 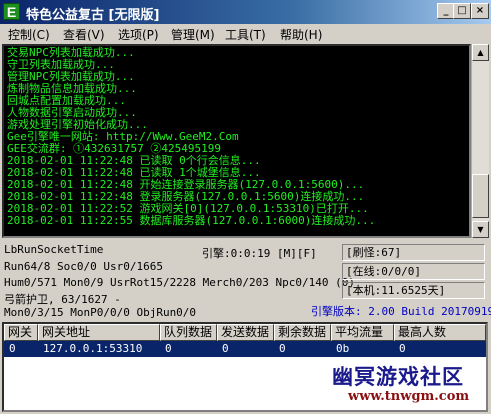 What do you see at coordinates (21, 332) in the screenshot?
I see `col-header-gateway: 网关` at bounding box center [21, 332].